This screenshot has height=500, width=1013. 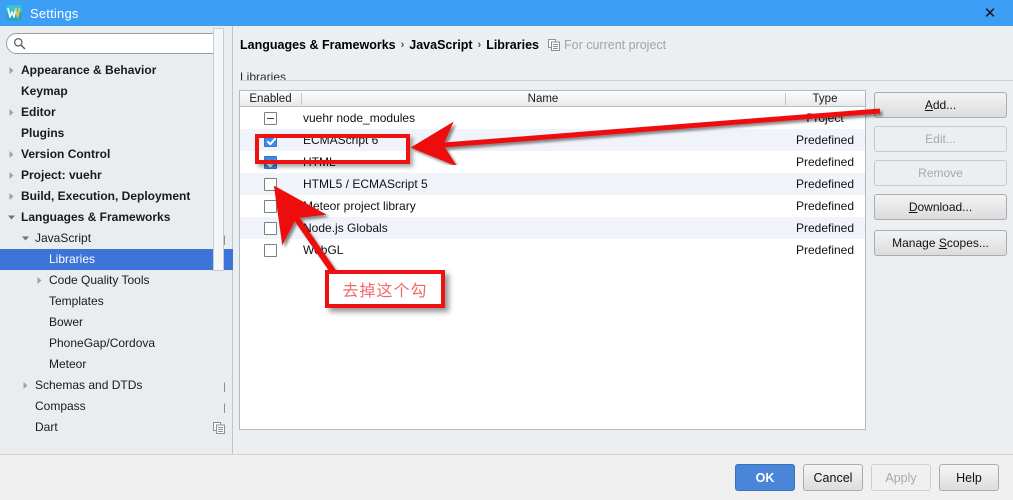 What do you see at coordinates (901, 477) in the screenshot?
I see `apply-button: Apply` at bounding box center [901, 477].